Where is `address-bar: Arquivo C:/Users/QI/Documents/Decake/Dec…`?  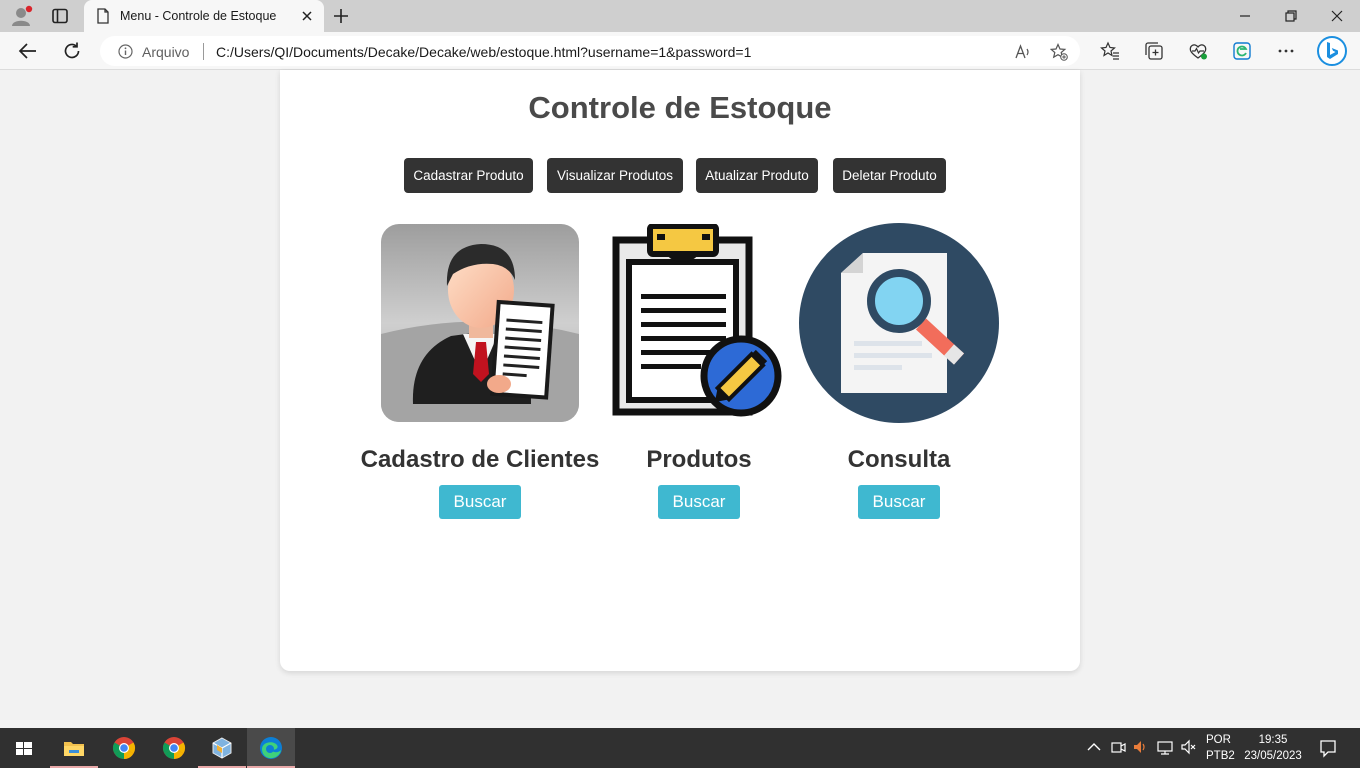 address-bar: Arquivo C:/Users/QI/Documents/Decake/Dec… is located at coordinates (590, 51).